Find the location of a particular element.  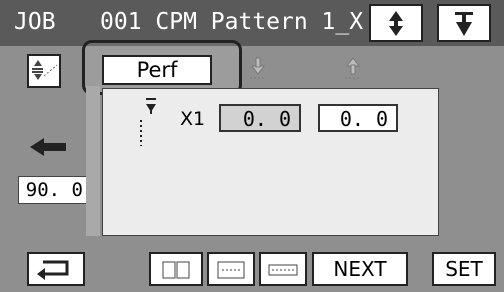

return-icon is located at coordinates (53, 270).